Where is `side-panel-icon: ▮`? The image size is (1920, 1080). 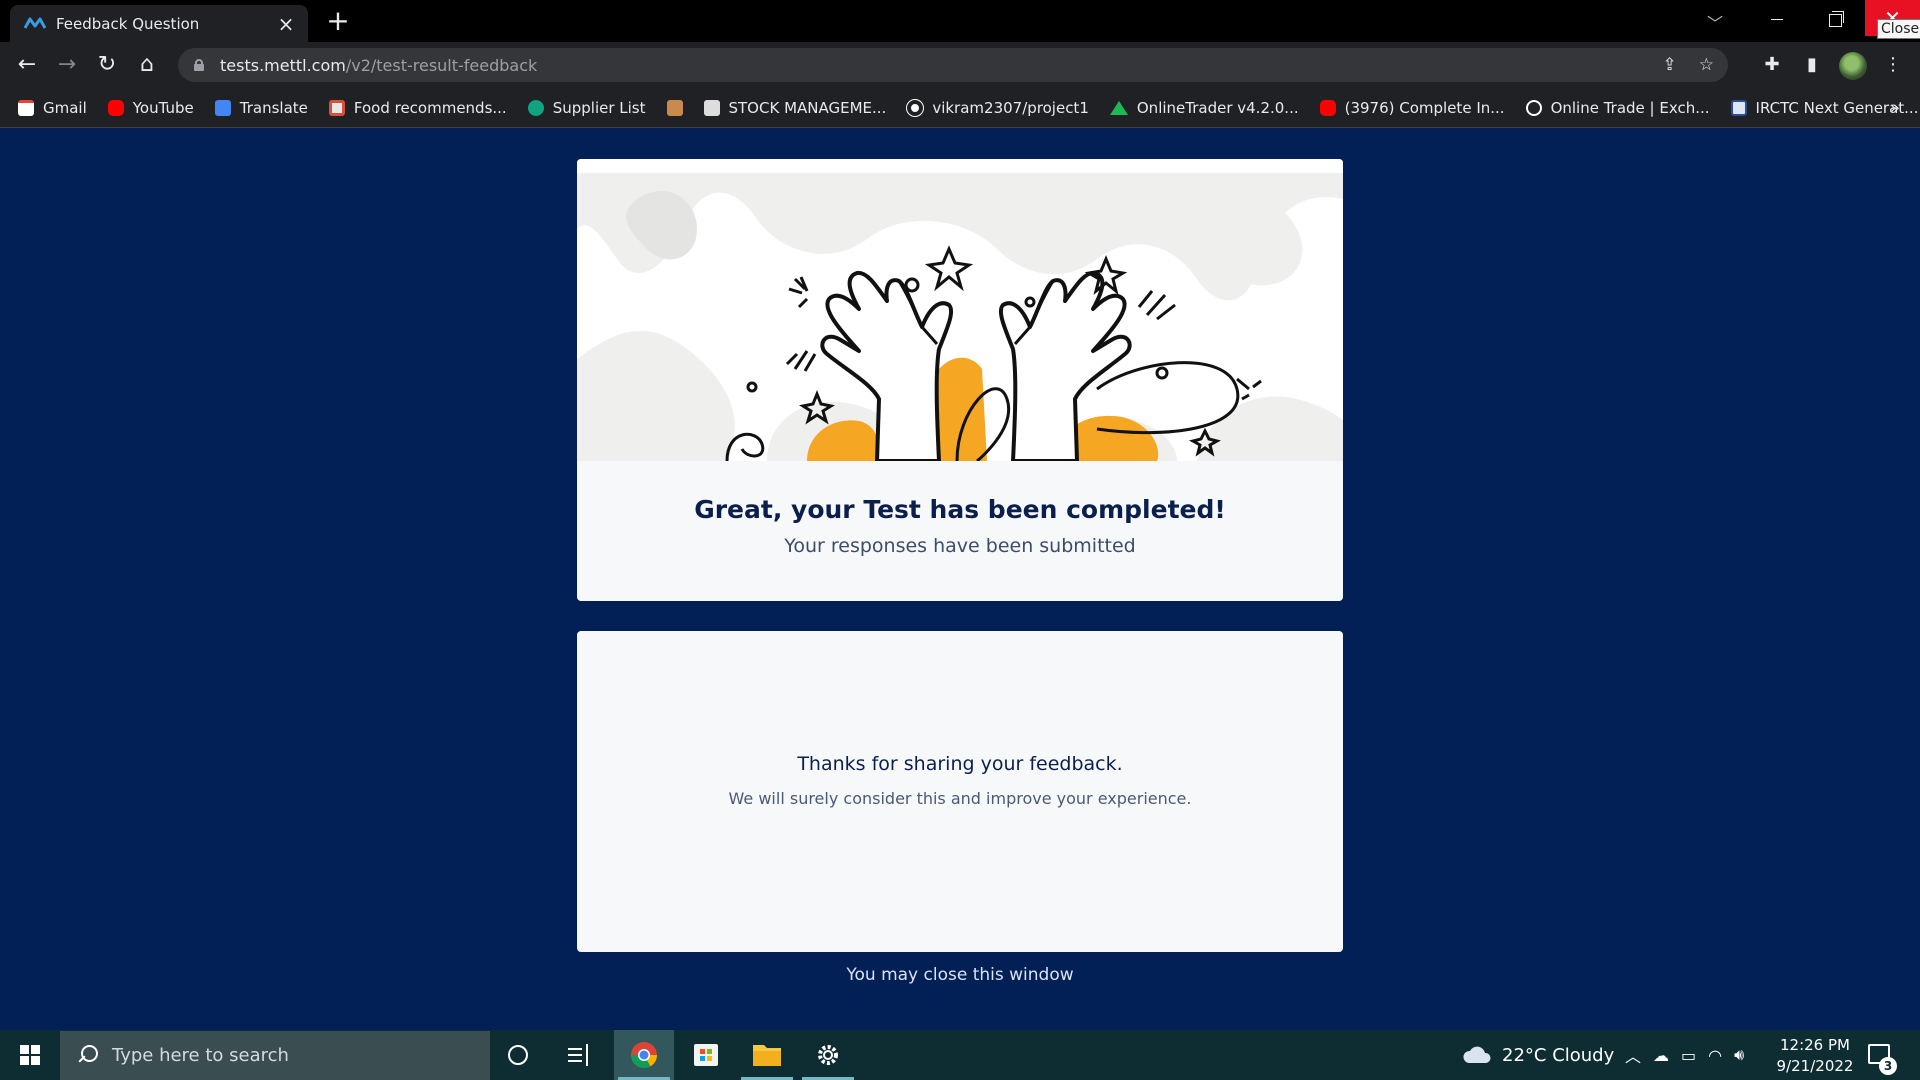
side-panel-icon: ▮ is located at coordinates (1812, 65).